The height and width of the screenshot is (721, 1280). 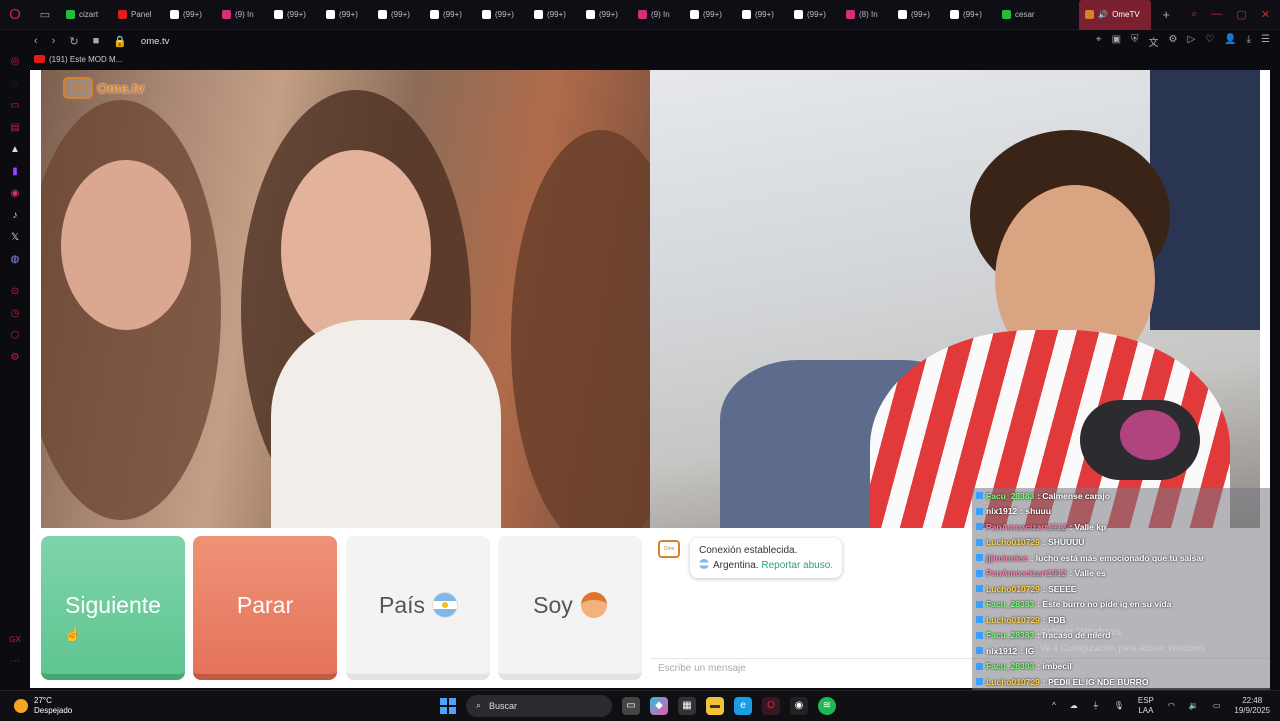 What do you see at coordinates (15, 215) in the screenshot?
I see `sidebar-tiktok-icon: ♪` at bounding box center [15, 215].